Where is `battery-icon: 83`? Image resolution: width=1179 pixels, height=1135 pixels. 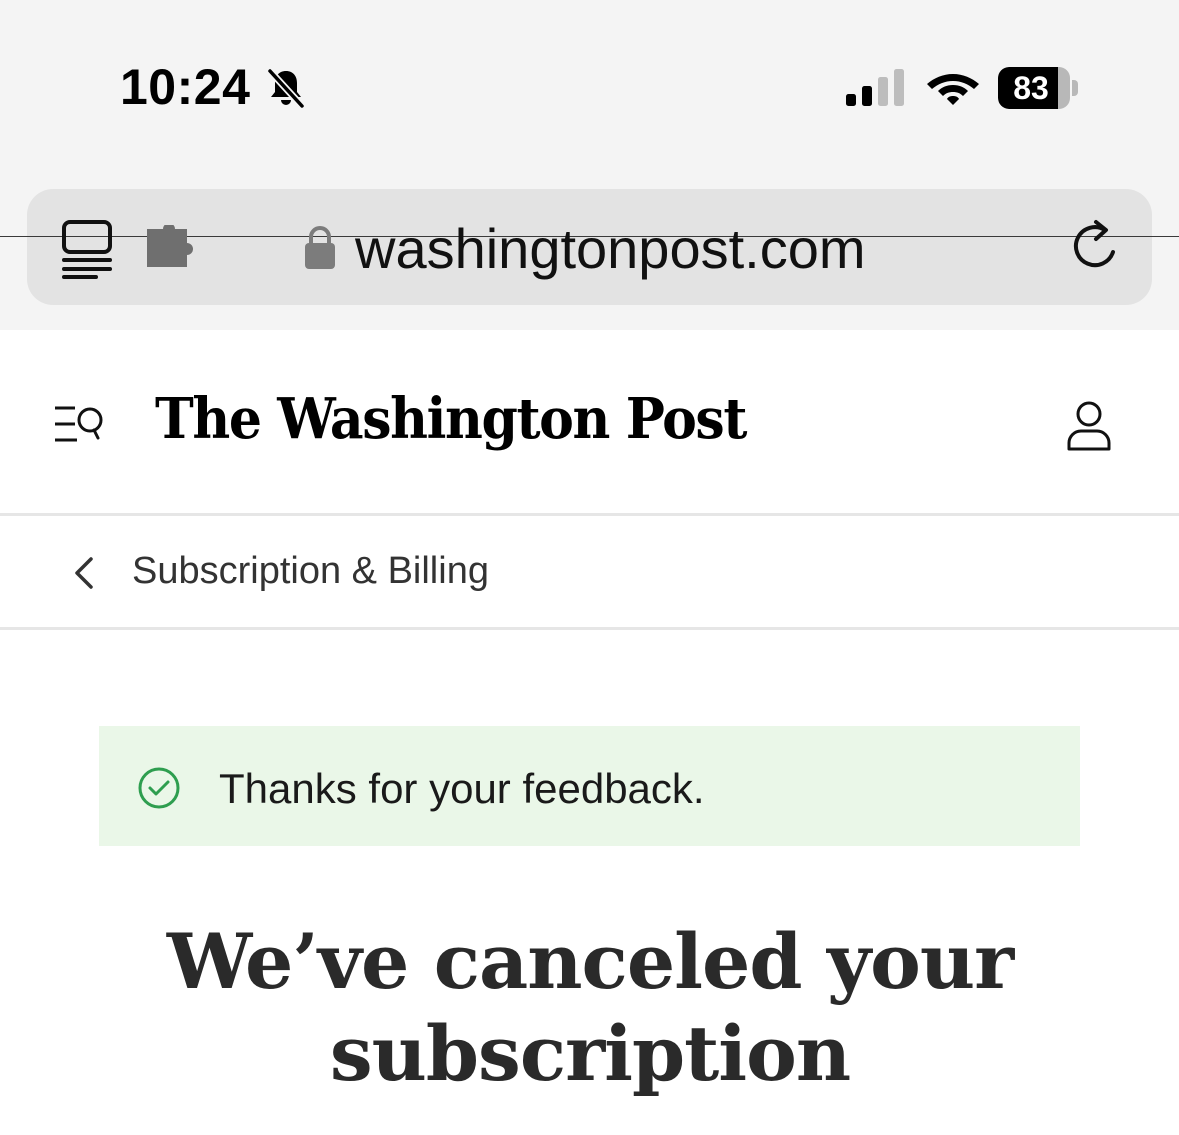
battery-icon: 83 is located at coordinates (1038, 88).